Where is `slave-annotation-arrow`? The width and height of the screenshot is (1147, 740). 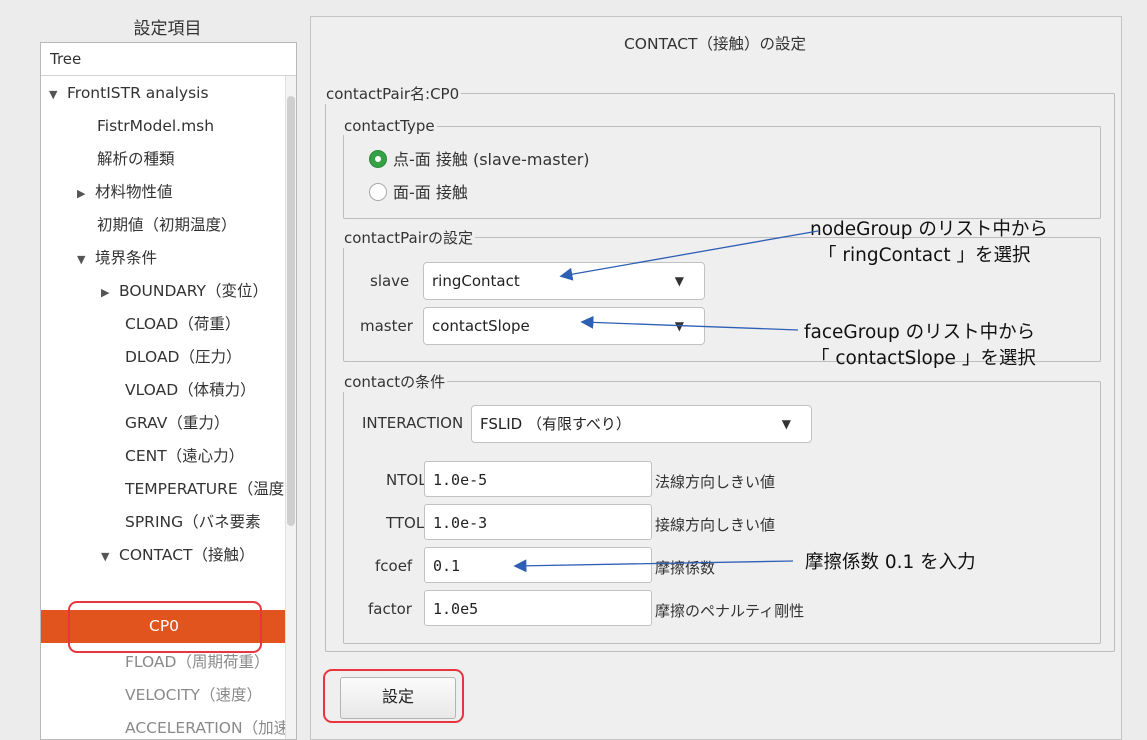
slave-annotation-arrow is located at coordinates (689, 255).